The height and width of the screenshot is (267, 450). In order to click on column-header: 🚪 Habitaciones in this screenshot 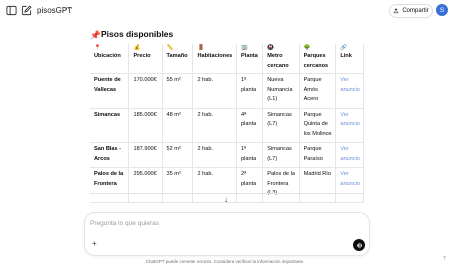, I will do `click(215, 59)`.